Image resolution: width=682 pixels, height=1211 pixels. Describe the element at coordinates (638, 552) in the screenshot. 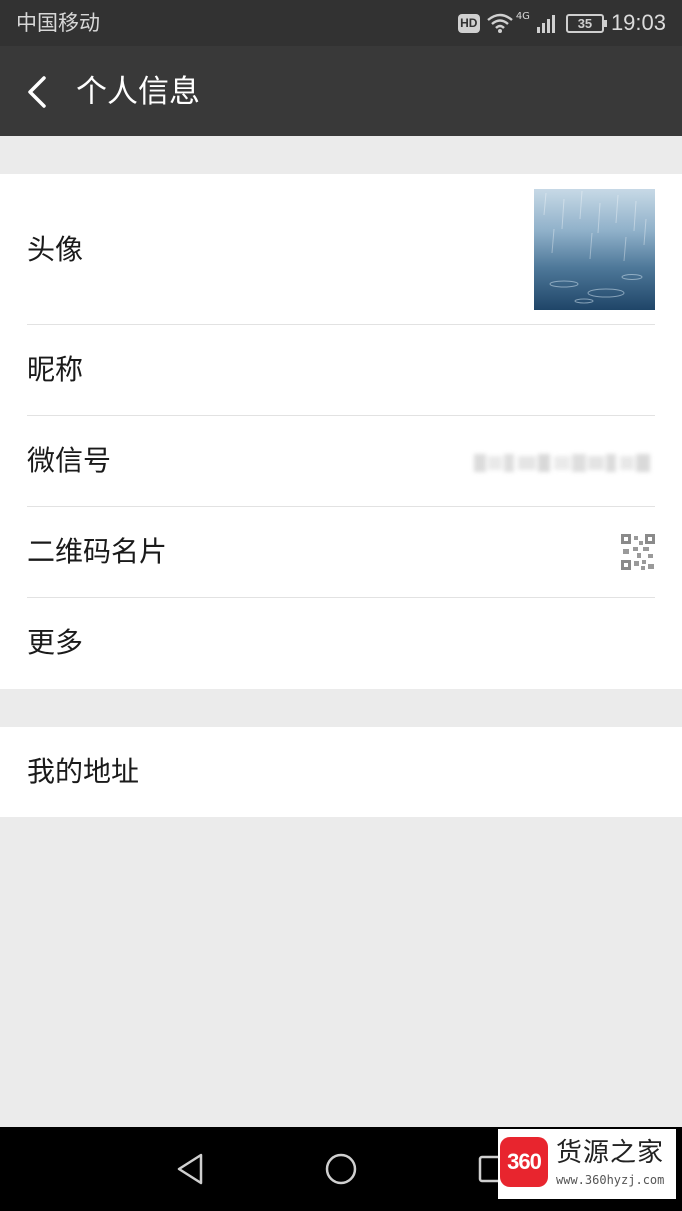

I see `qr-code-icon` at that location.